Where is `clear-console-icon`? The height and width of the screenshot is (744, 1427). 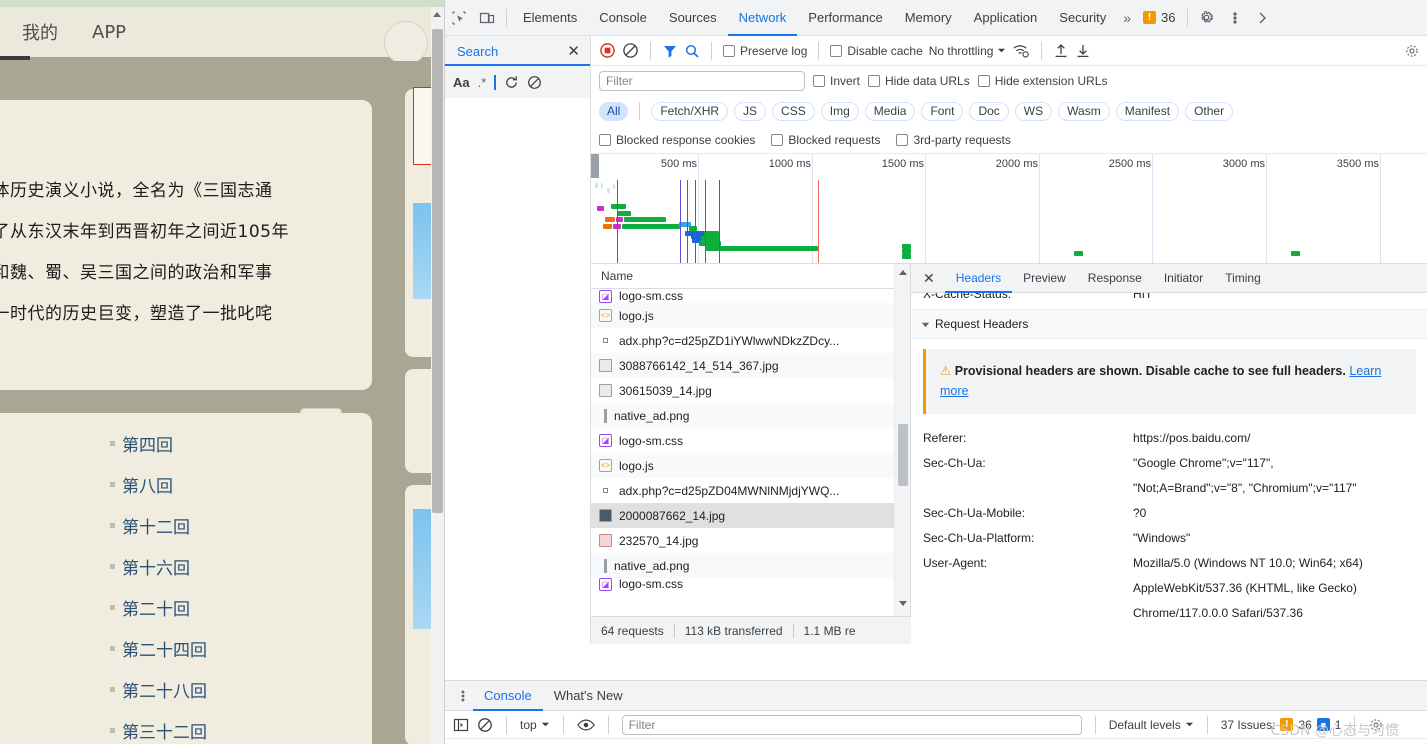
clear-console-icon is located at coordinates (485, 725).